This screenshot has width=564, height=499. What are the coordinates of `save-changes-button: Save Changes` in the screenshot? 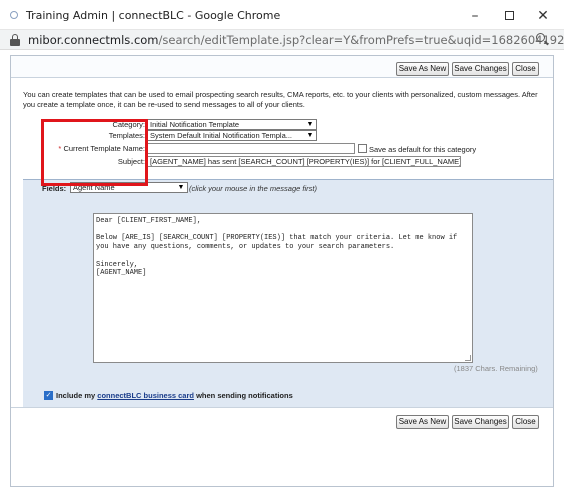 It's located at (480, 69).